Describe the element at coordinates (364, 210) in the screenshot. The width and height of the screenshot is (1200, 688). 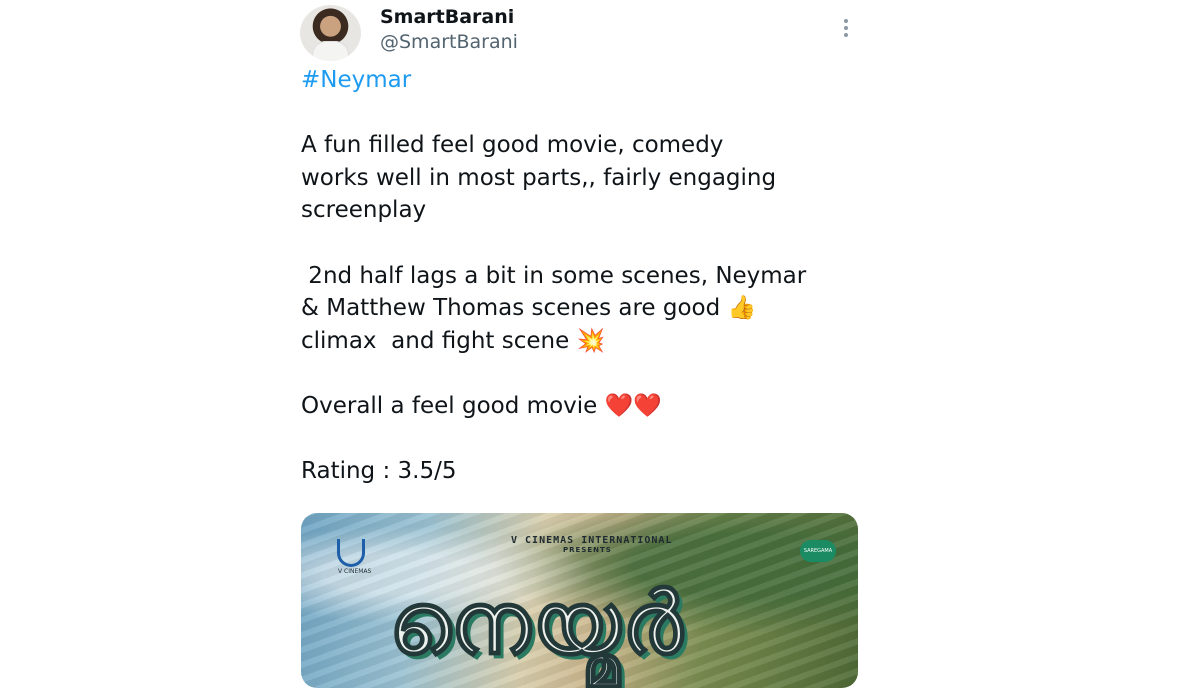
I see `text-line: screenplay` at that location.